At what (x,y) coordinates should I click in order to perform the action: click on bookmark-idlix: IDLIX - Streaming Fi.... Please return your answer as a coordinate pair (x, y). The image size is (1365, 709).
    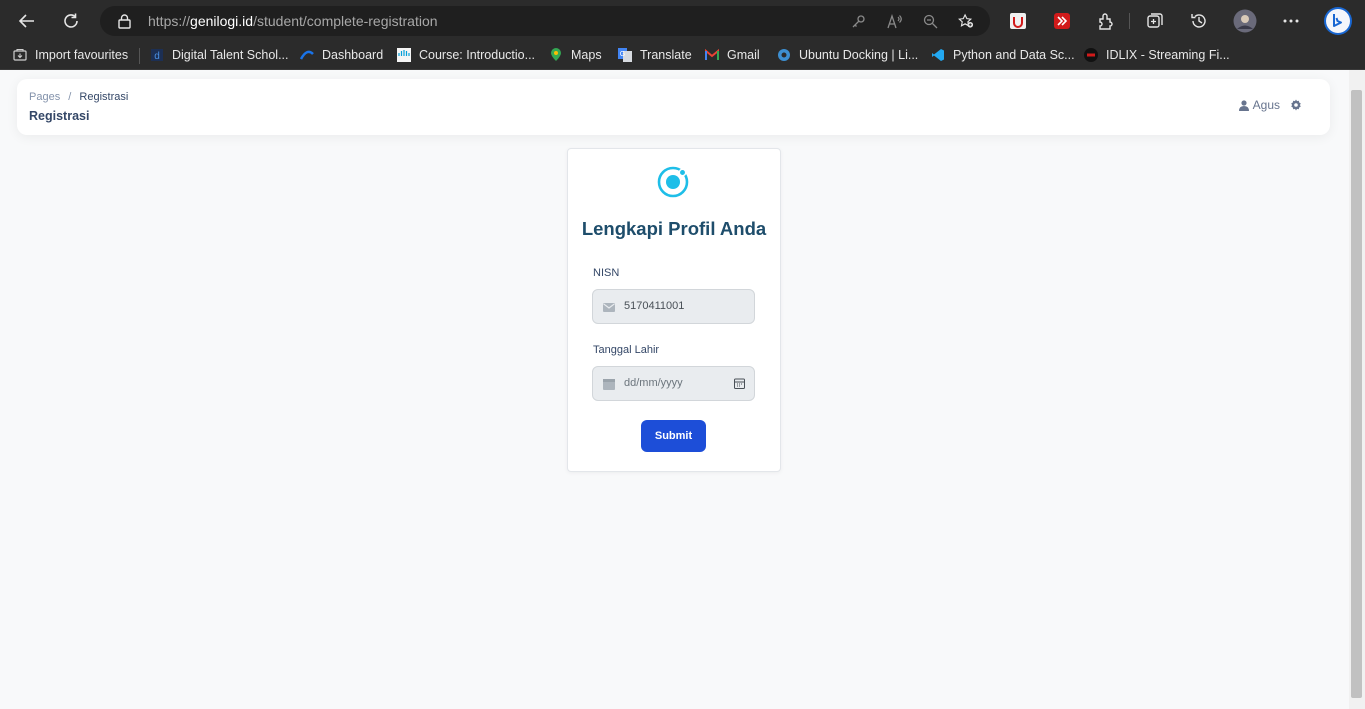
    Looking at the image, I should click on (1157, 55).